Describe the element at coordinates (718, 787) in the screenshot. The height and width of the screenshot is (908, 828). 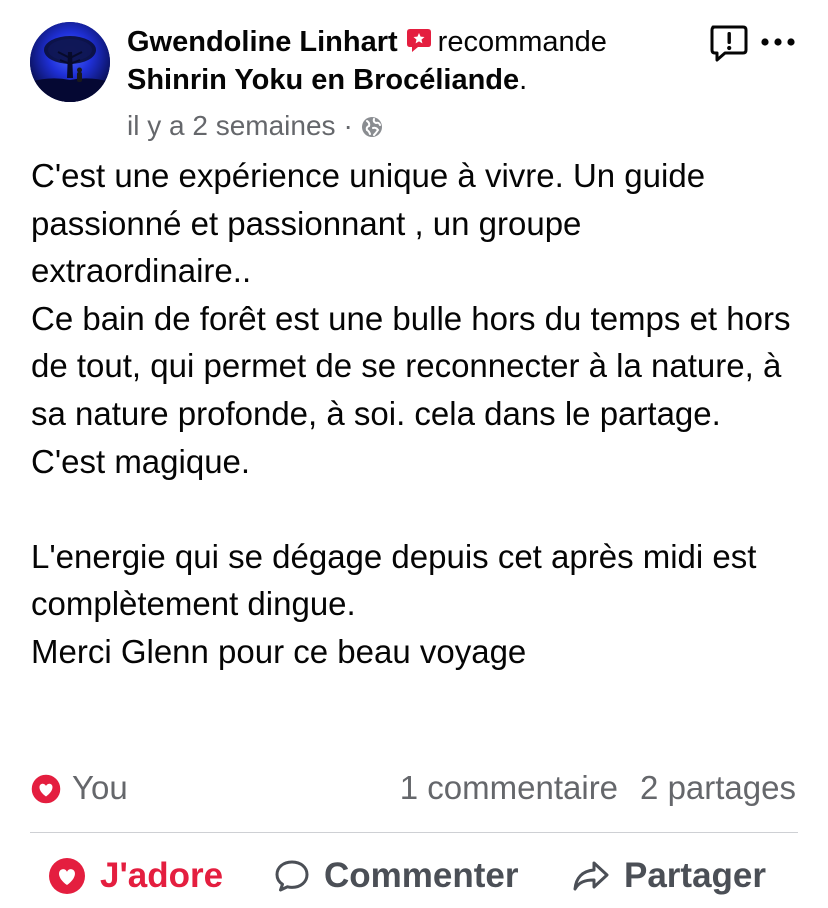
I see `share-count: 2 partages` at that location.